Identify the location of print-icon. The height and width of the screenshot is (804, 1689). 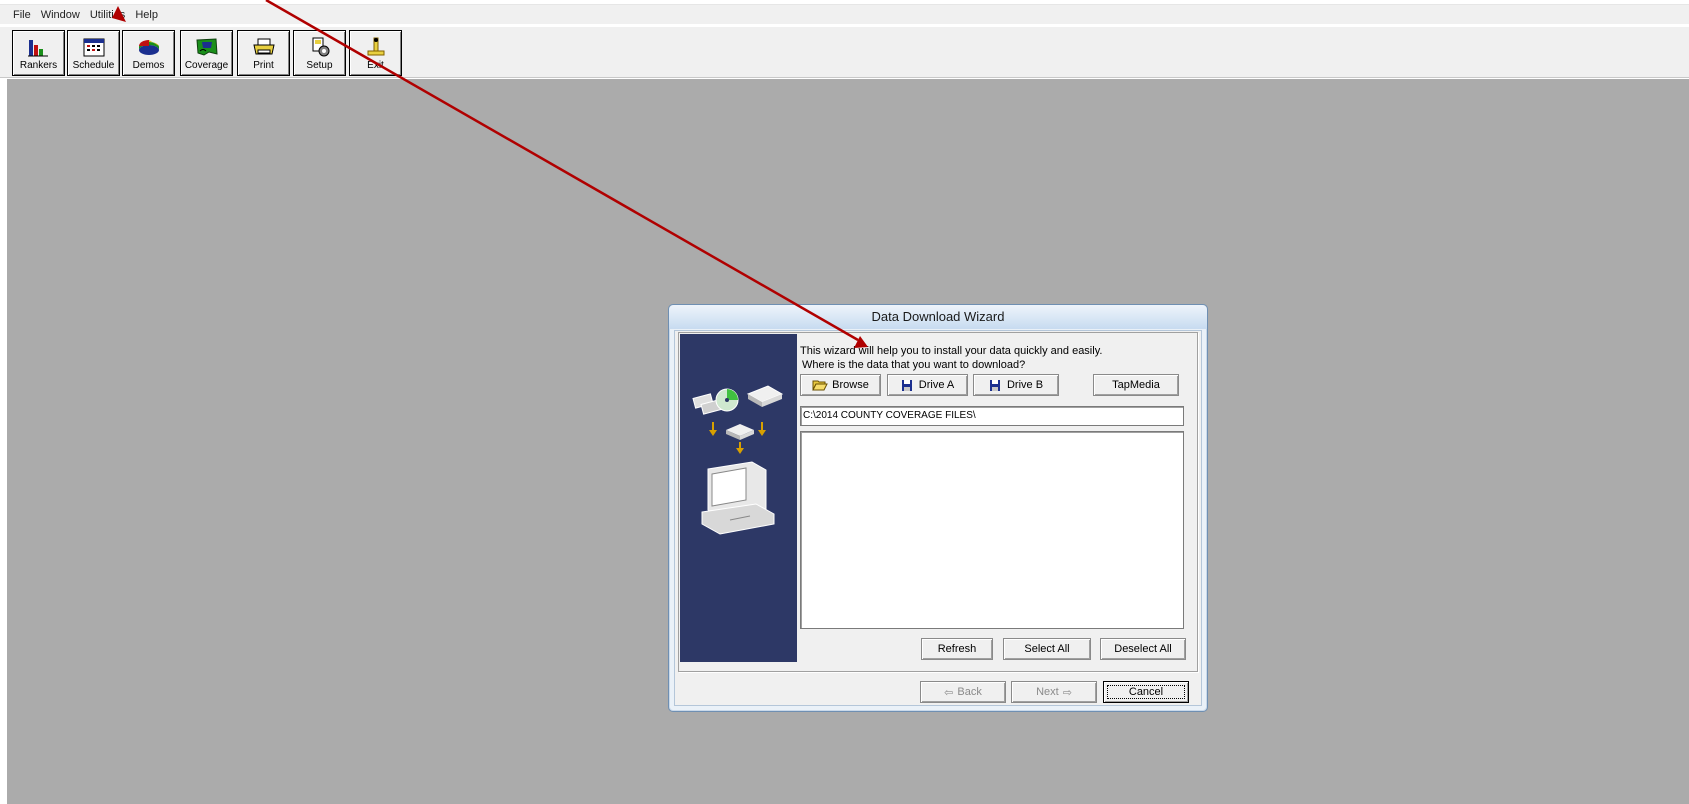
(263, 46).